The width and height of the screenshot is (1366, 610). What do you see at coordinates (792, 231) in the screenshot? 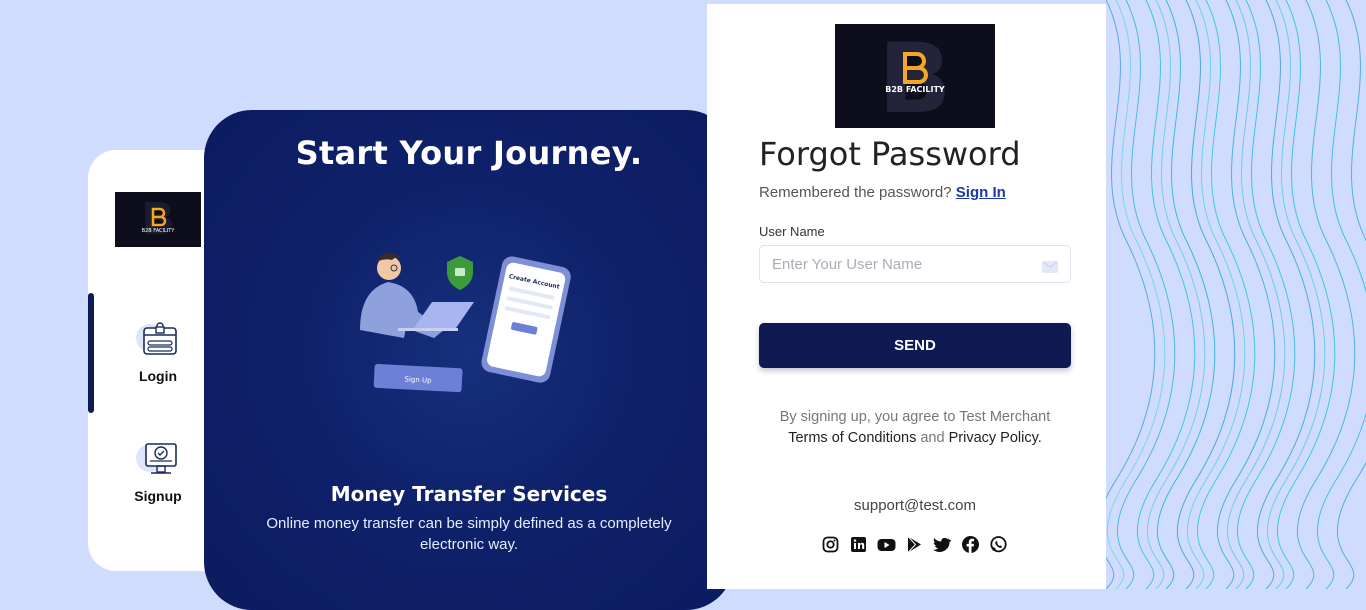
I see `username-label: User Name` at bounding box center [792, 231].